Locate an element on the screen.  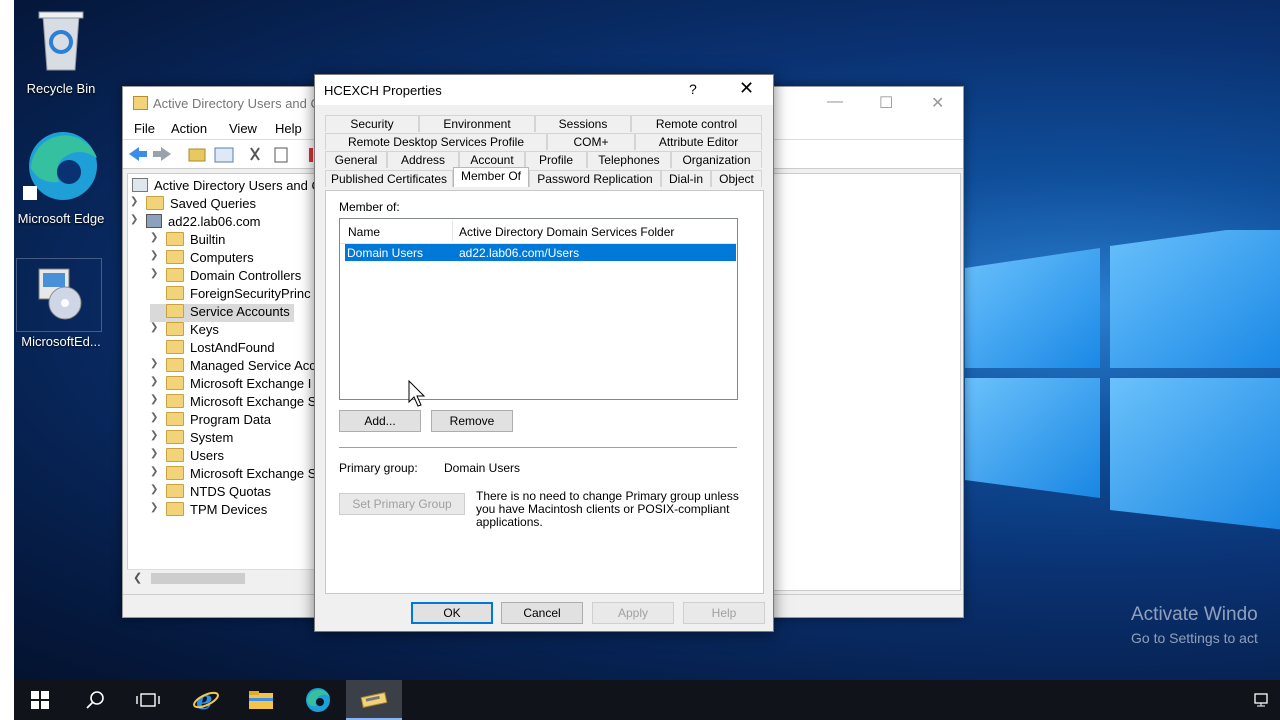
tab-rds-profile: Remote Desktop Services Profile is located at coordinates (436, 141).